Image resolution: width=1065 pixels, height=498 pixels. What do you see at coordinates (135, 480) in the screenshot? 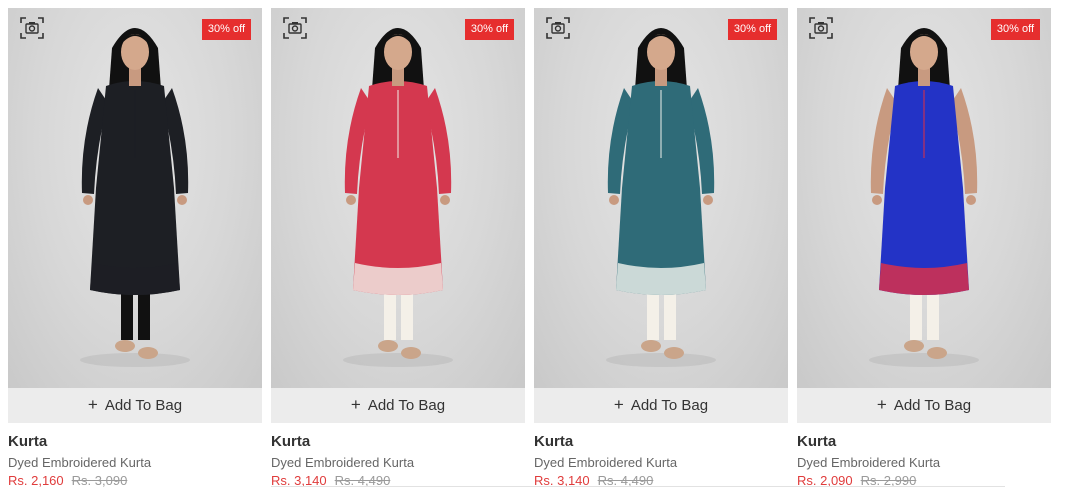
I see `price-row: Rs. 2,160 Rs. 3,090` at bounding box center [135, 480].